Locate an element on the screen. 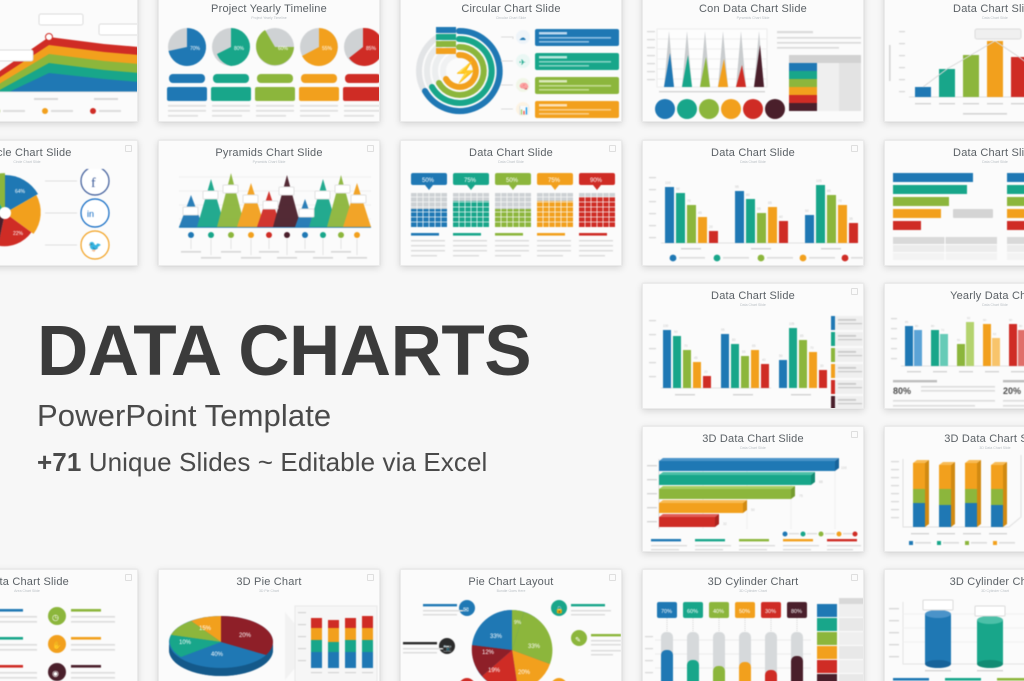 Image resolution: width=1024 pixels, height=681 pixels. svg-text: 22% is located at coordinates (18, 234).